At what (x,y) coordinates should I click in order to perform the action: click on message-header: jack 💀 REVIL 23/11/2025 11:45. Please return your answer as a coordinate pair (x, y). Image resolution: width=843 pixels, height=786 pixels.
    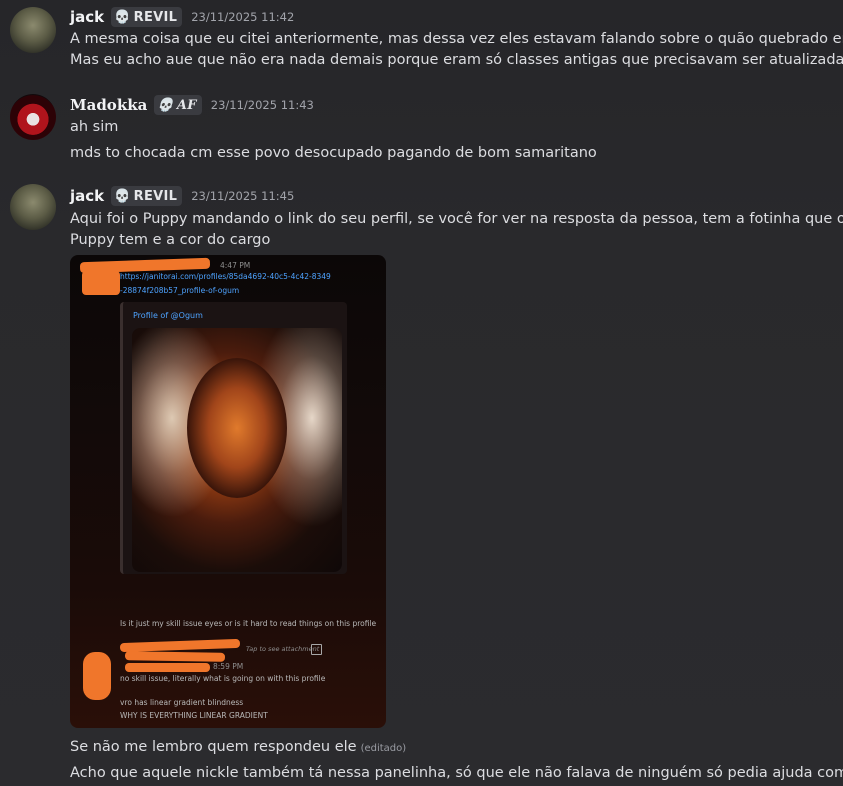
    Looking at the image, I should click on (182, 196).